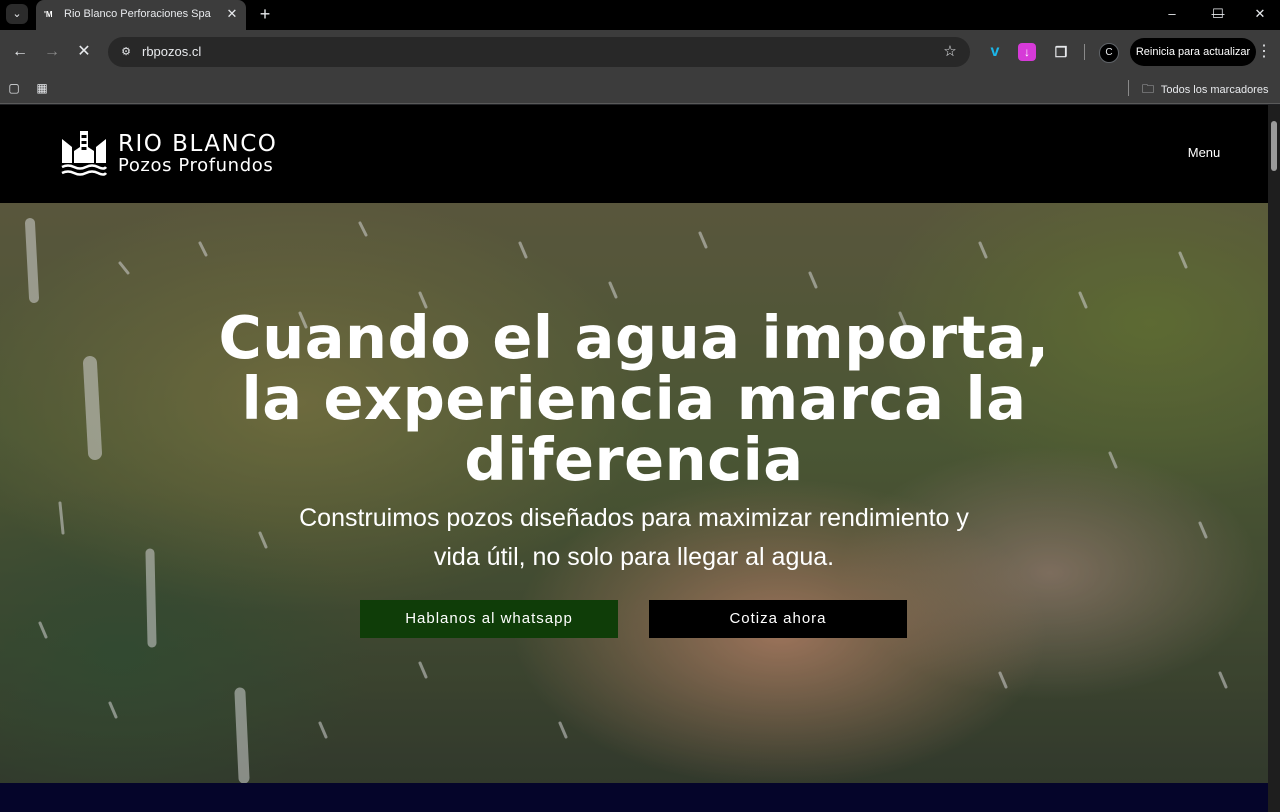 The height and width of the screenshot is (812, 1280). I want to click on quote-button: Cotiza ahora, so click(778, 619).